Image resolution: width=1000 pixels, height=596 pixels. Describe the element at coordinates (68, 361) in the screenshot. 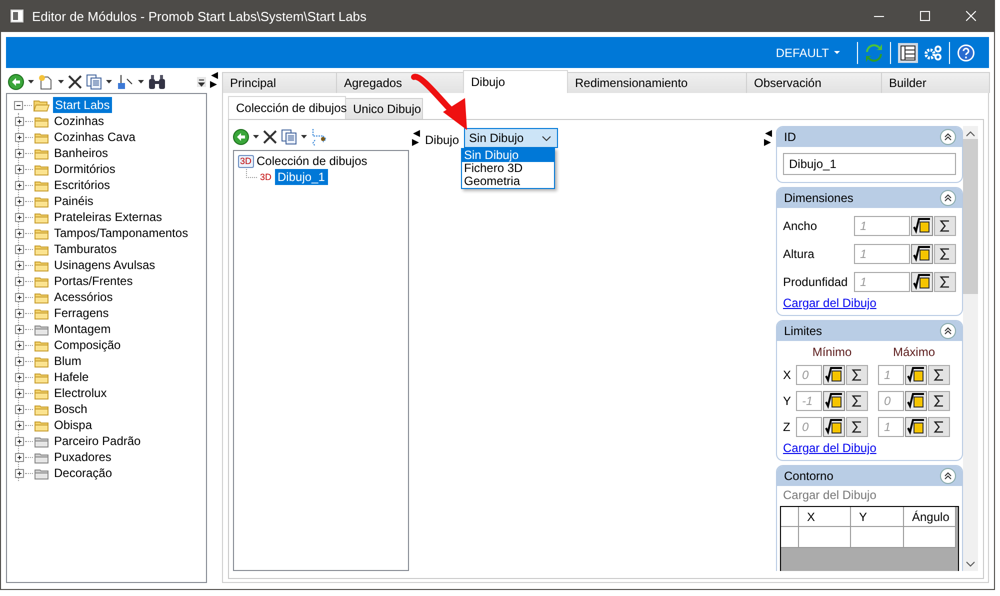

I see `tree-item: Blum` at that location.